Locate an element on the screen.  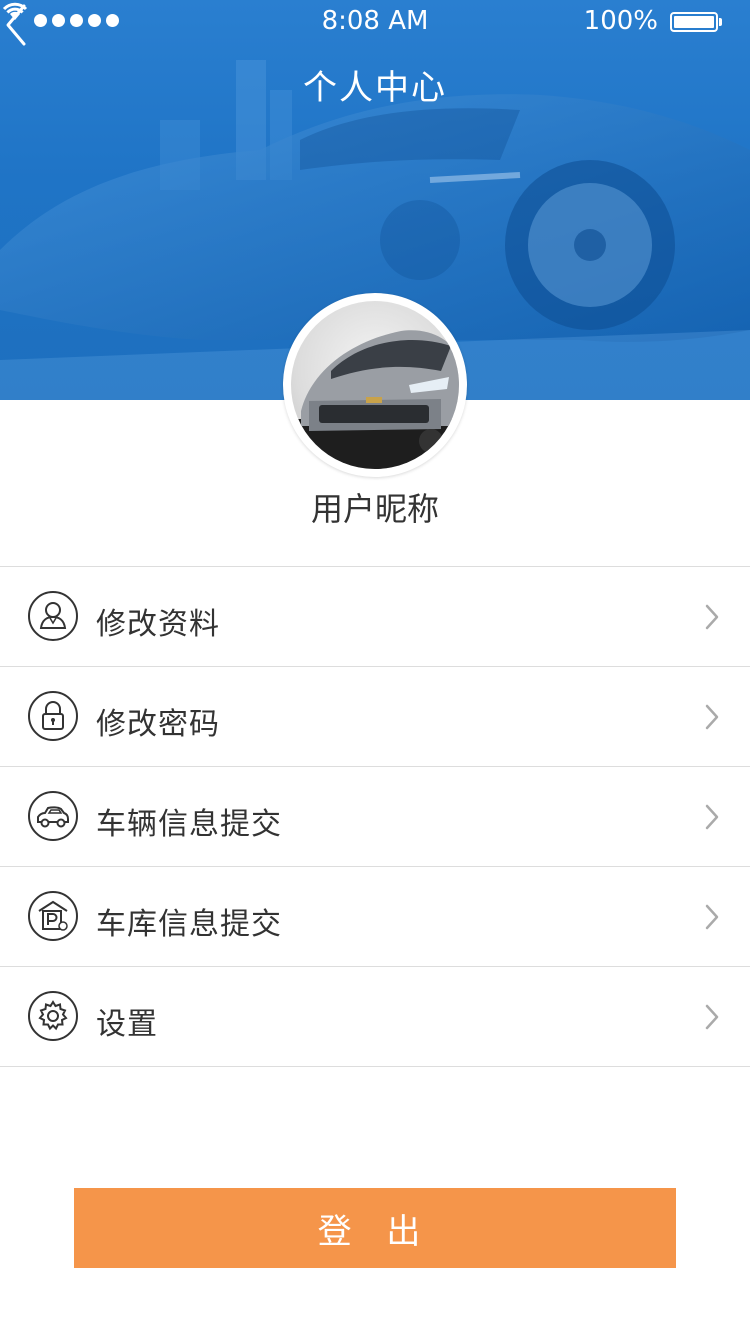
menu-item-settings: 设置 is located at coordinates (375, 1017).